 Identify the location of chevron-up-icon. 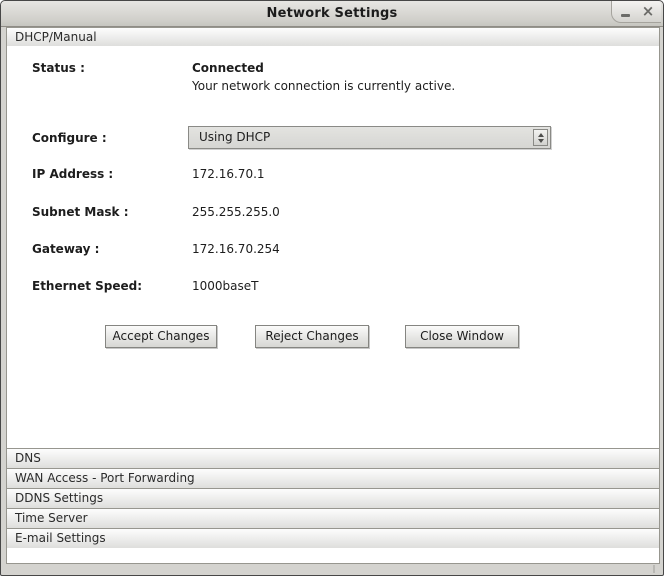
(540, 134).